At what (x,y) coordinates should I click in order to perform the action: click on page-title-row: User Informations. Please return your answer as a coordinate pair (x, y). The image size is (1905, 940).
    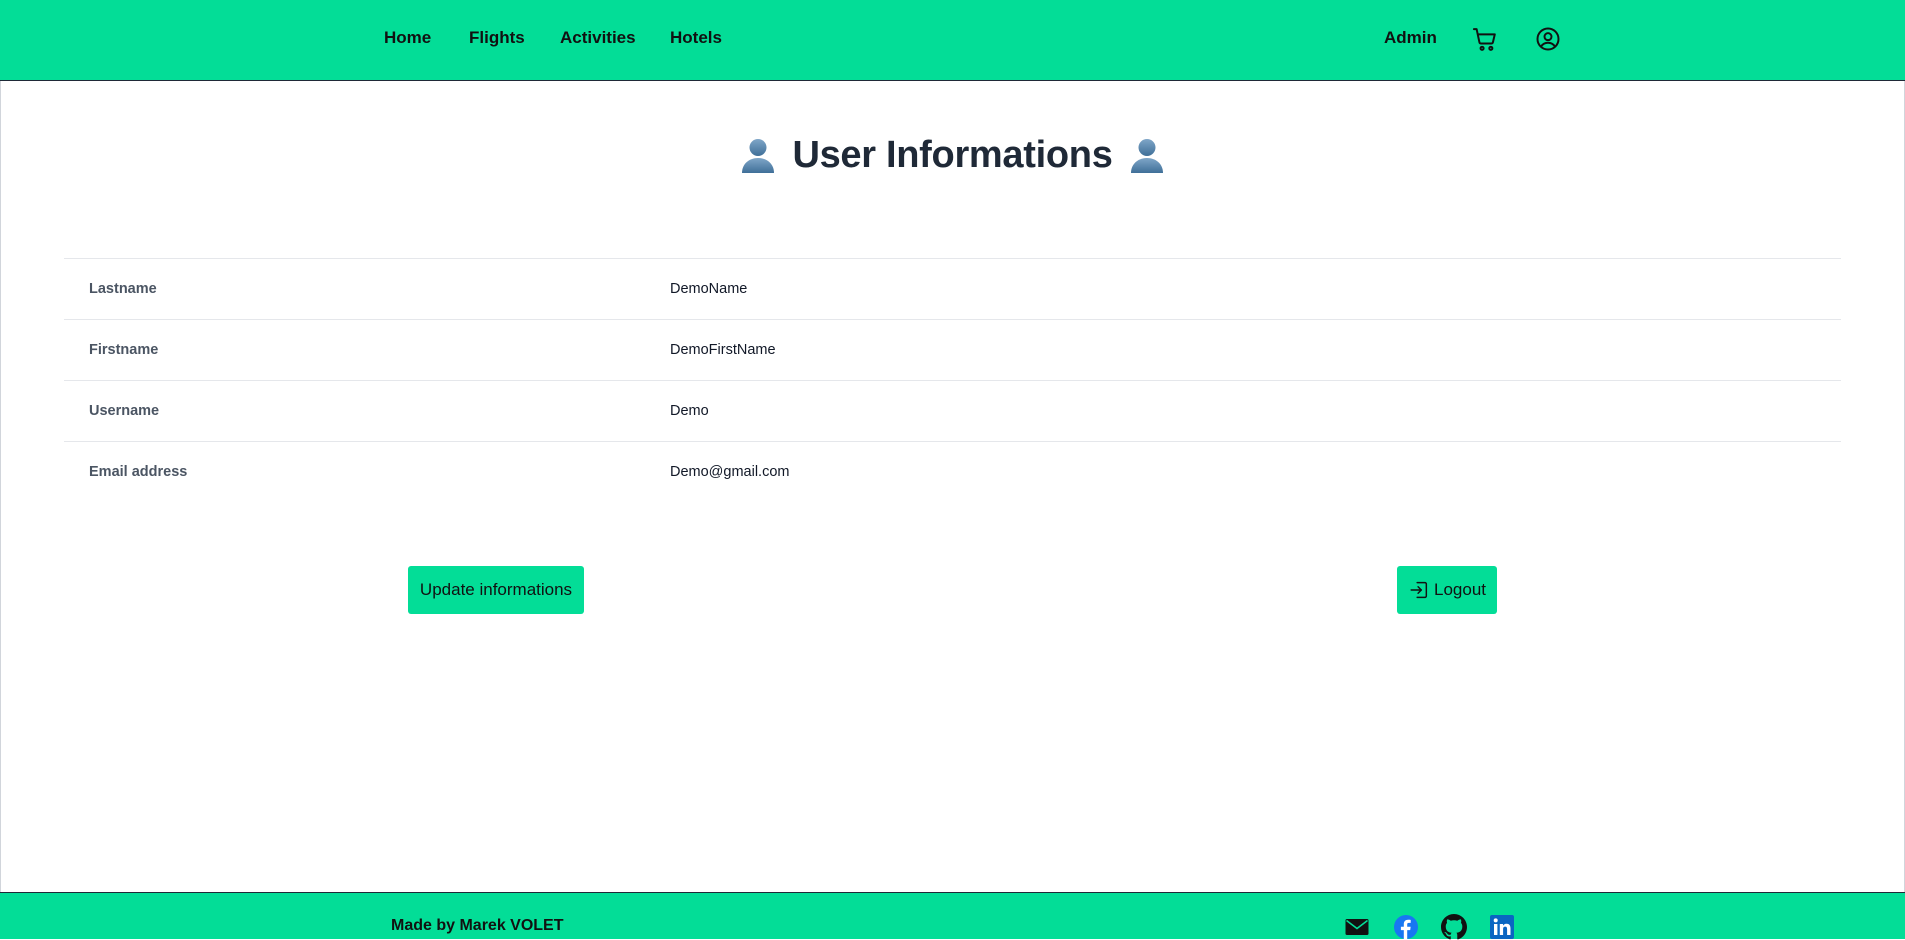
    Looking at the image, I should click on (952, 155).